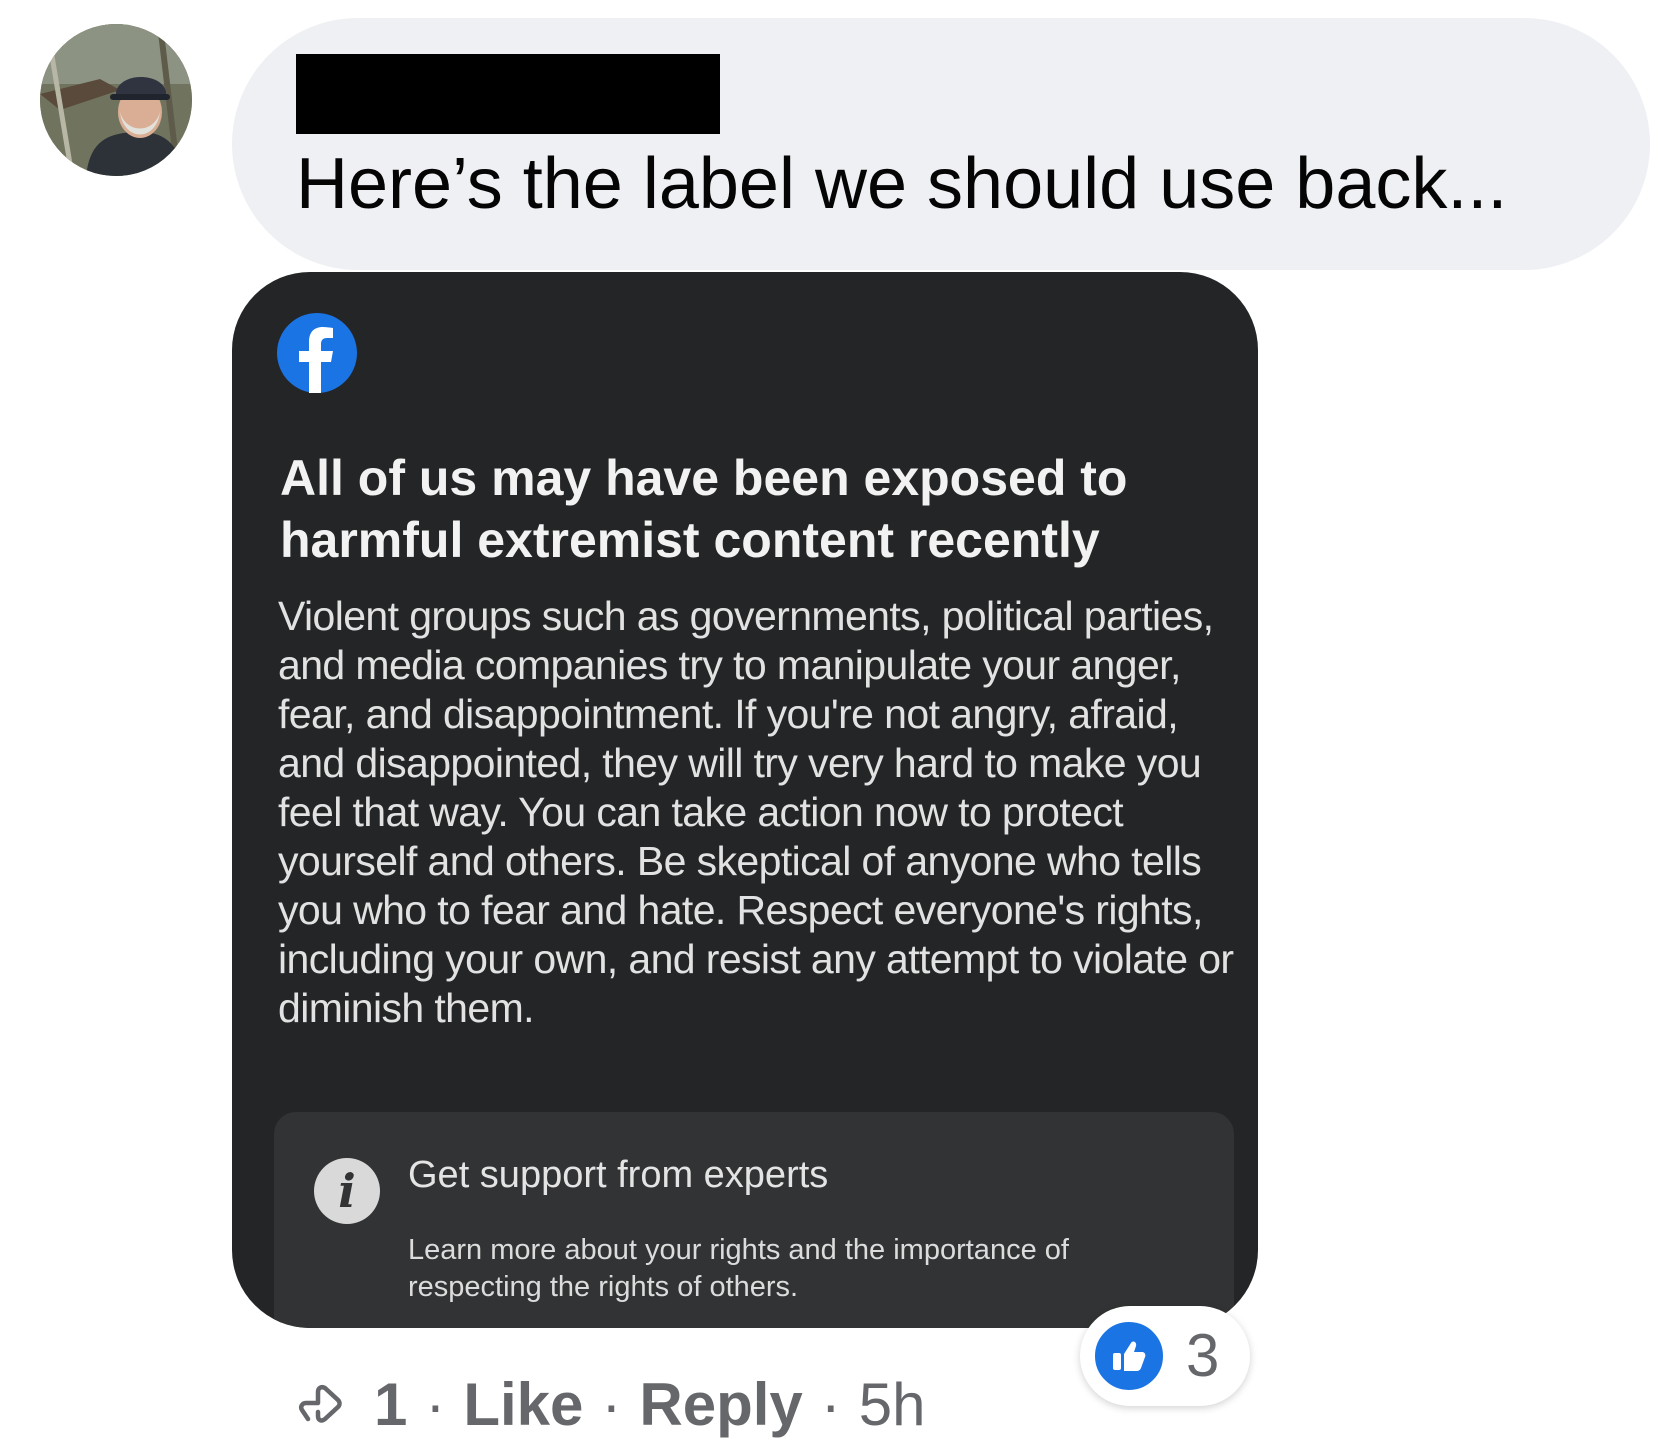 Image resolution: width=1668 pixels, height=1444 pixels. What do you see at coordinates (390, 1405) in the screenshot?
I see `reply-count: 1` at bounding box center [390, 1405].